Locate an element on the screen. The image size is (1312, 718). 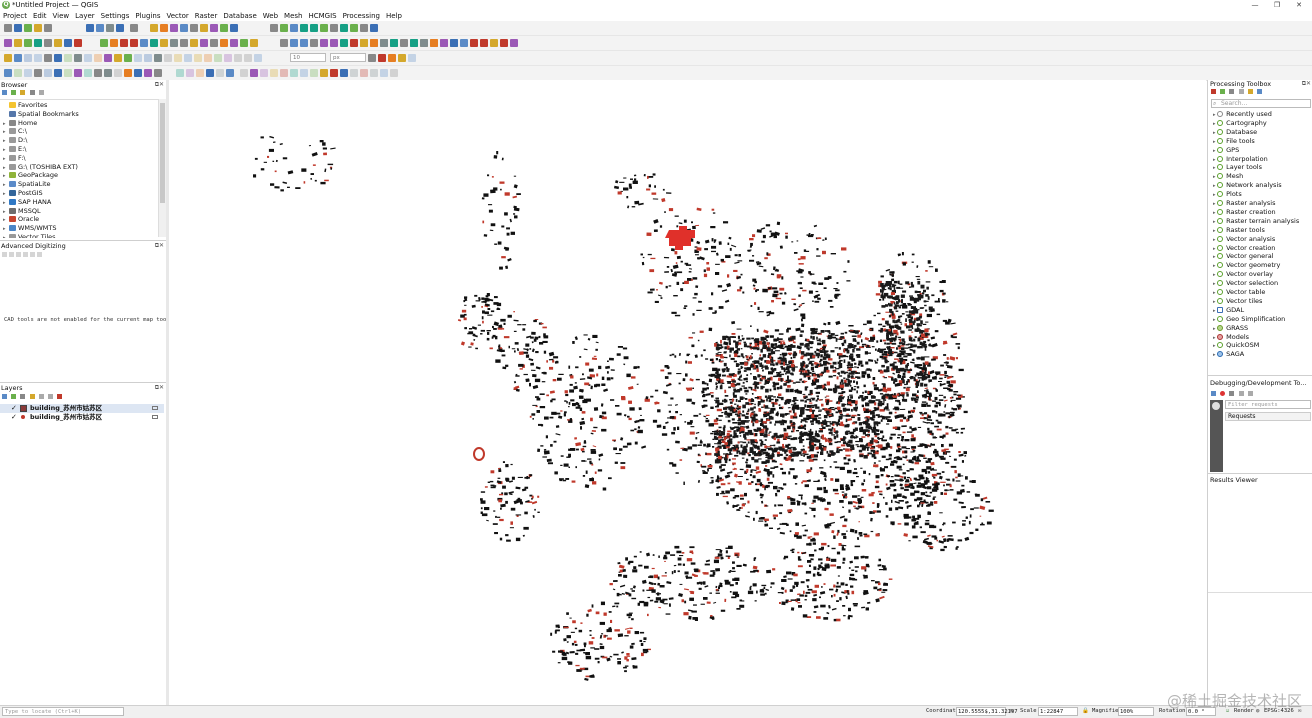
browser-item: ▸ Oracle is located at coordinates (21, 219).